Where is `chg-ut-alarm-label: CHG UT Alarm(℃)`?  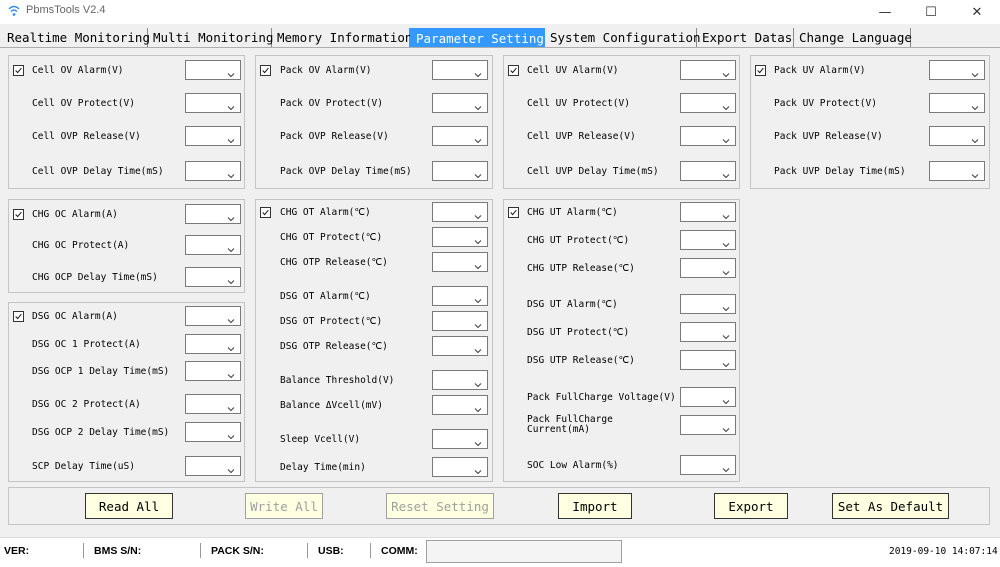 chg-ut-alarm-label: CHG UT Alarm(℃) is located at coordinates (572, 212).